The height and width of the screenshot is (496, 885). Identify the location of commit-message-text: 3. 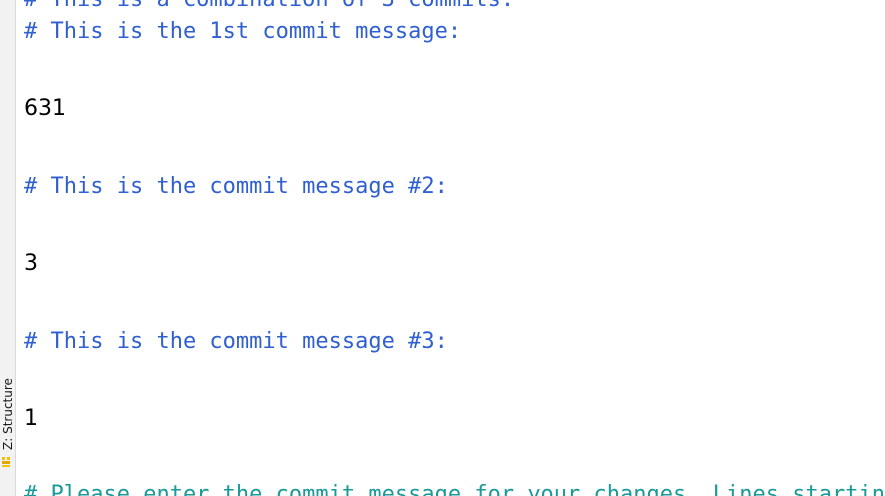
(31, 264).